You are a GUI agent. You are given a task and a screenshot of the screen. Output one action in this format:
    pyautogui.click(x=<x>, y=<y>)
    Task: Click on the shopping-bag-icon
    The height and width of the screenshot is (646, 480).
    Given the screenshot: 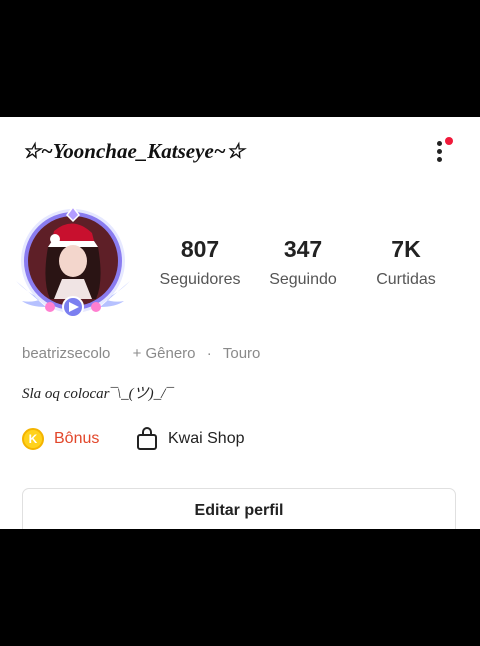 What is the action you would take?
    pyautogui.click(x=147, y=438)
    